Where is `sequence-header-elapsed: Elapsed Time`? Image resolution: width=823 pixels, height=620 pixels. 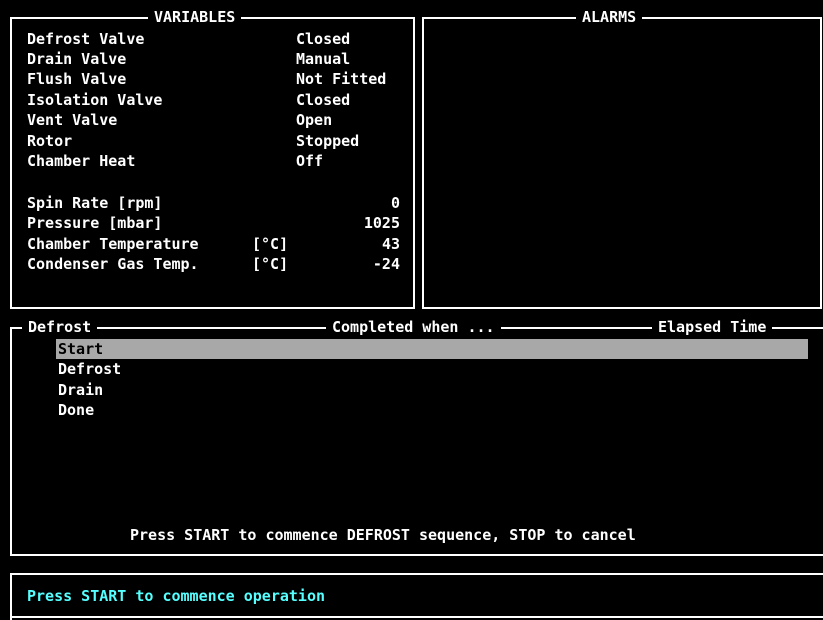 sequence-header-elapsed: Elapsed Time is located at coordinates (712, 327).